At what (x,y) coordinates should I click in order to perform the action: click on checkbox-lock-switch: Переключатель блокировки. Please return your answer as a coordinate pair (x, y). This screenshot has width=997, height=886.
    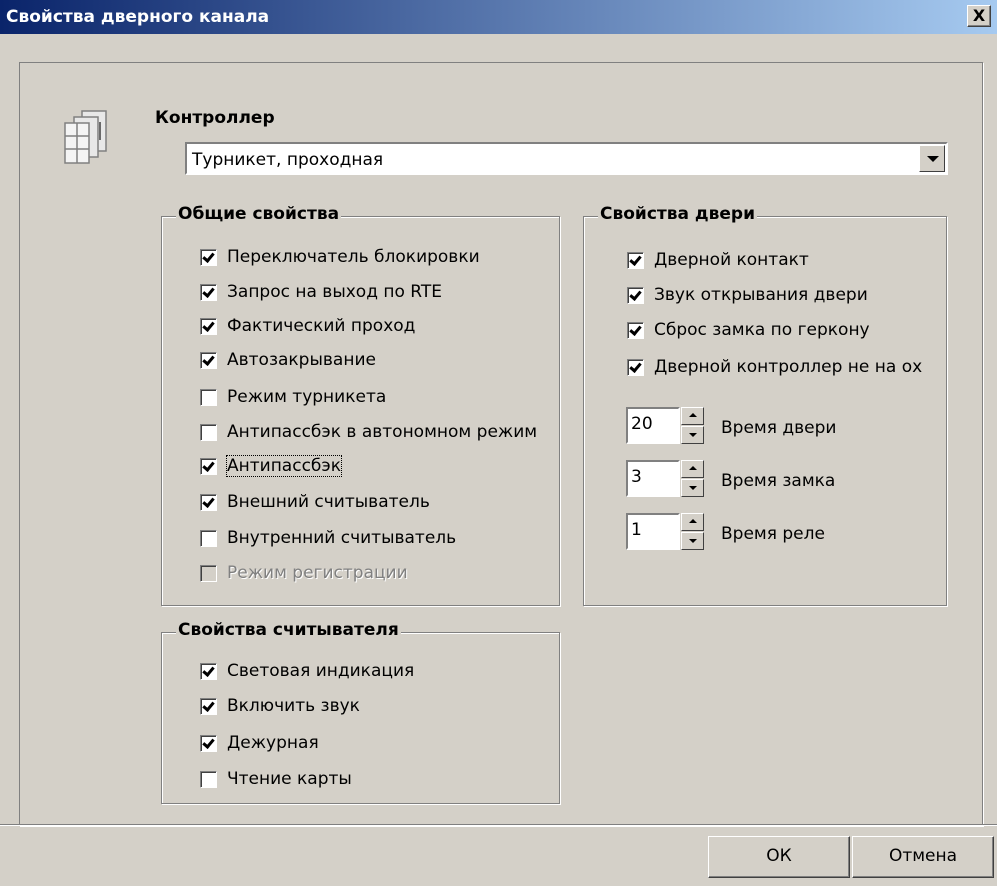
    Looking at the image, I should click on (379, 258).